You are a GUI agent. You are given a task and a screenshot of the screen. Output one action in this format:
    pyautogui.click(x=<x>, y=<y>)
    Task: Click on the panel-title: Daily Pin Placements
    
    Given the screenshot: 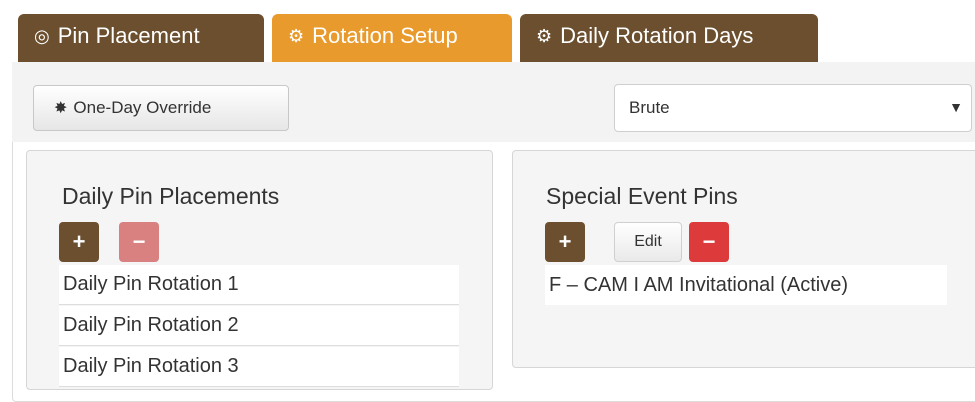 What is the action you would take?
    pyautogui.click(x=171, y=196)
    